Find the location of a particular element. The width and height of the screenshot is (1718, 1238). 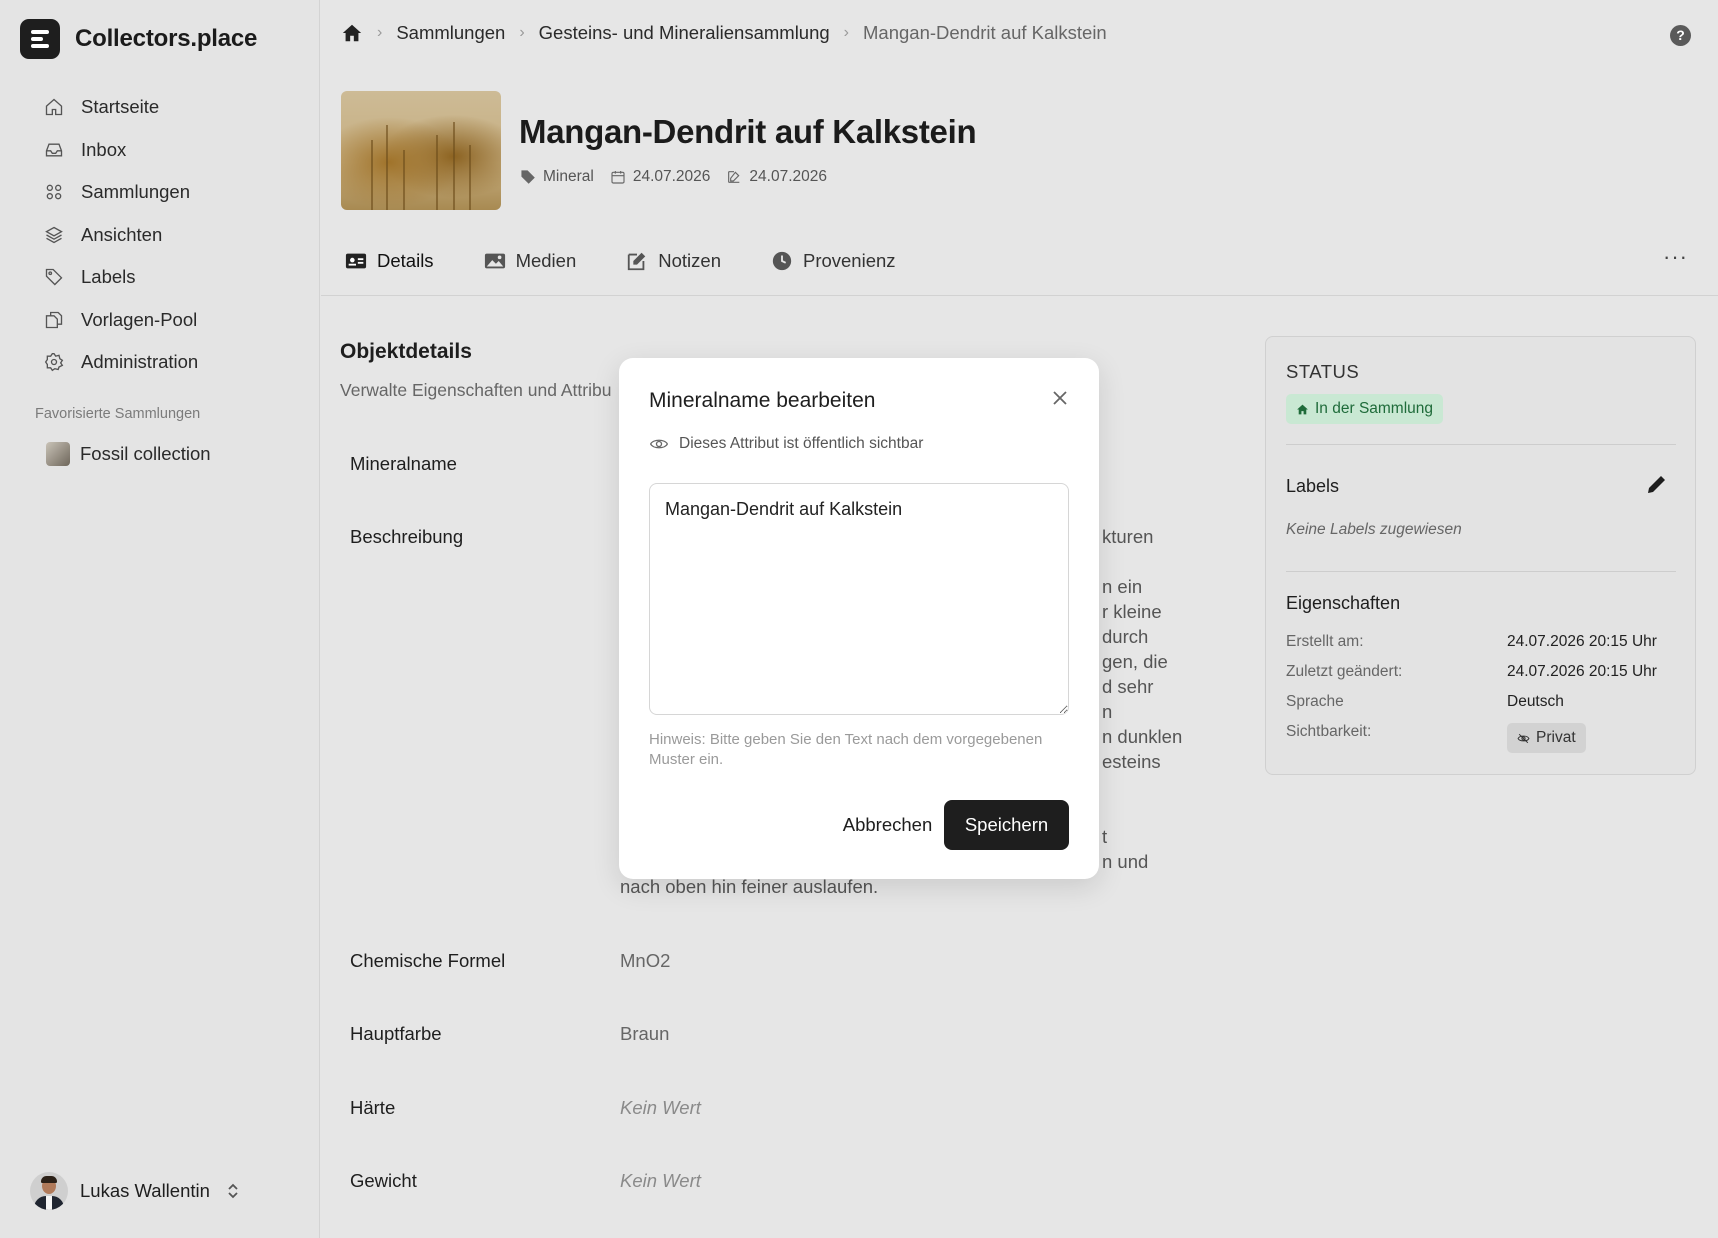

app-logo is located at coordinates (40, 39).